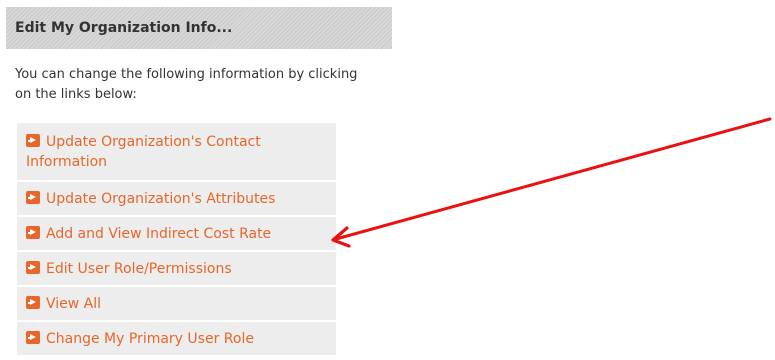 Image resolution: width=775 pixels, height=360 pixels. I want to click on link-label: Change My Primary User Role, so click(150, 339).